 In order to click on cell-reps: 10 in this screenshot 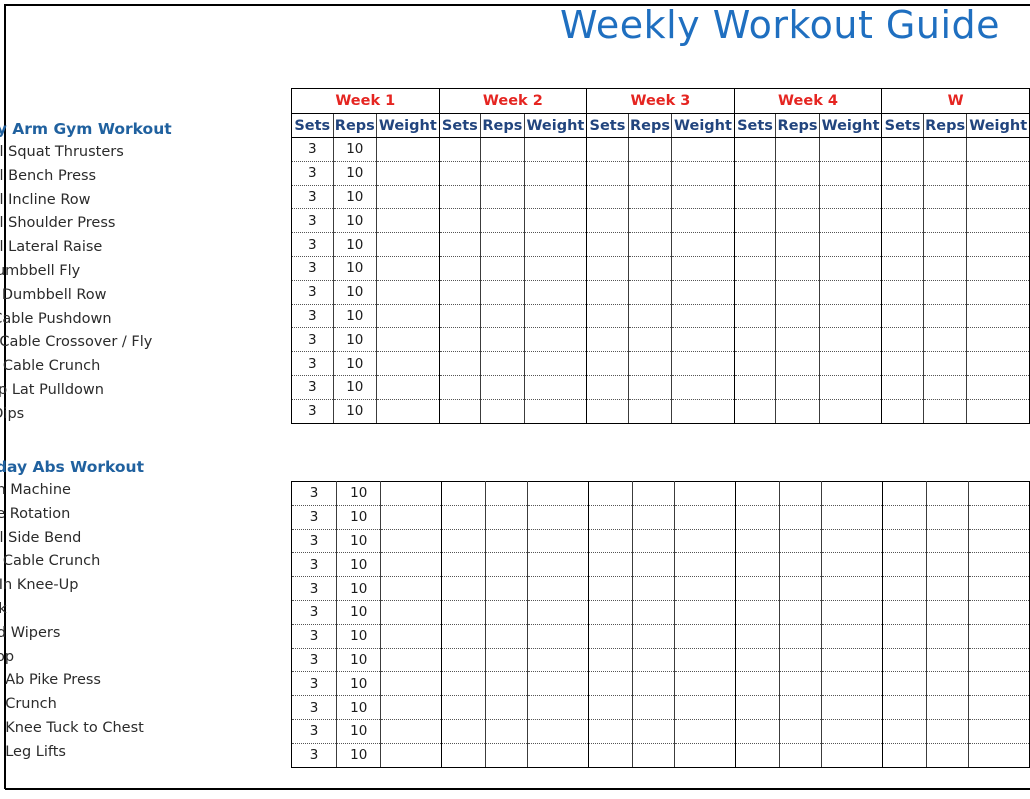, I will do `click(355, 292)`.